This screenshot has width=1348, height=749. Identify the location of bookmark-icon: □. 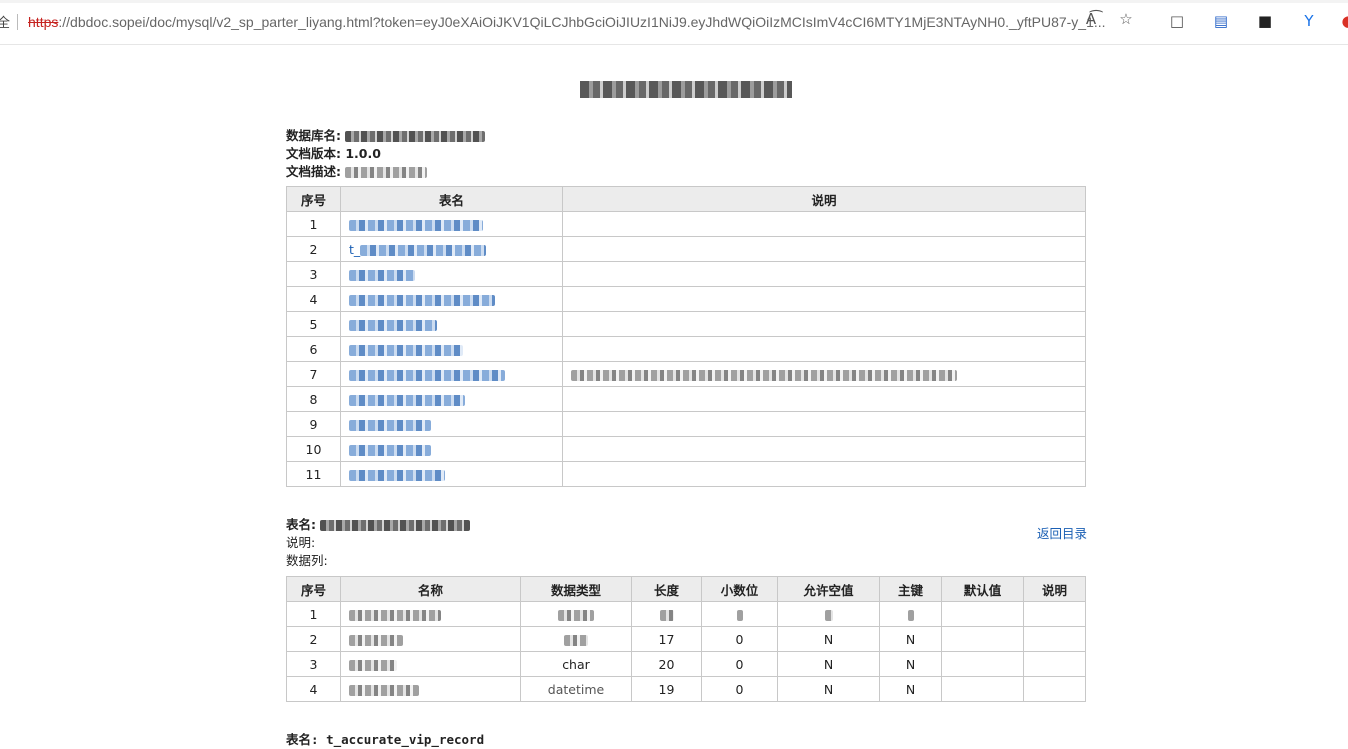
(1177, 21).